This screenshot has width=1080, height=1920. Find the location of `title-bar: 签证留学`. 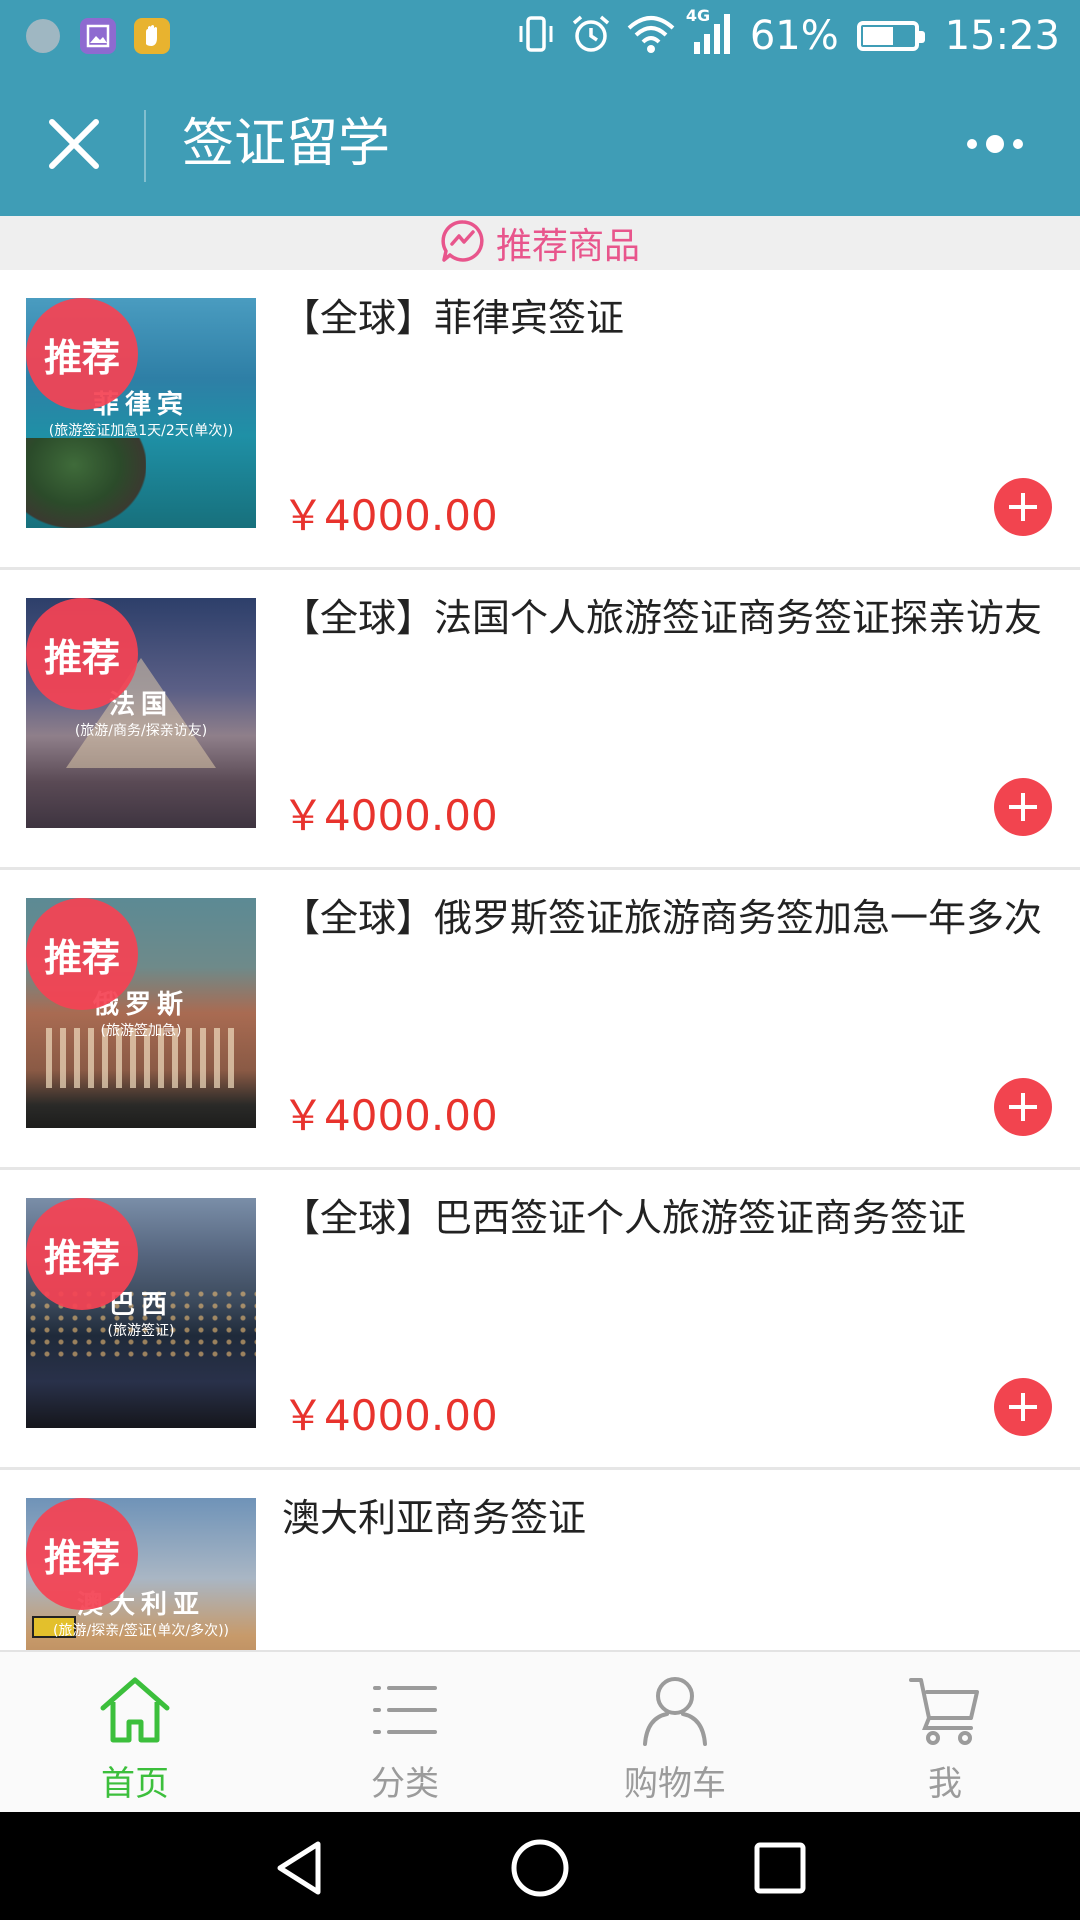

title-bar: 签证留学 is located at coordinates (540, 144).